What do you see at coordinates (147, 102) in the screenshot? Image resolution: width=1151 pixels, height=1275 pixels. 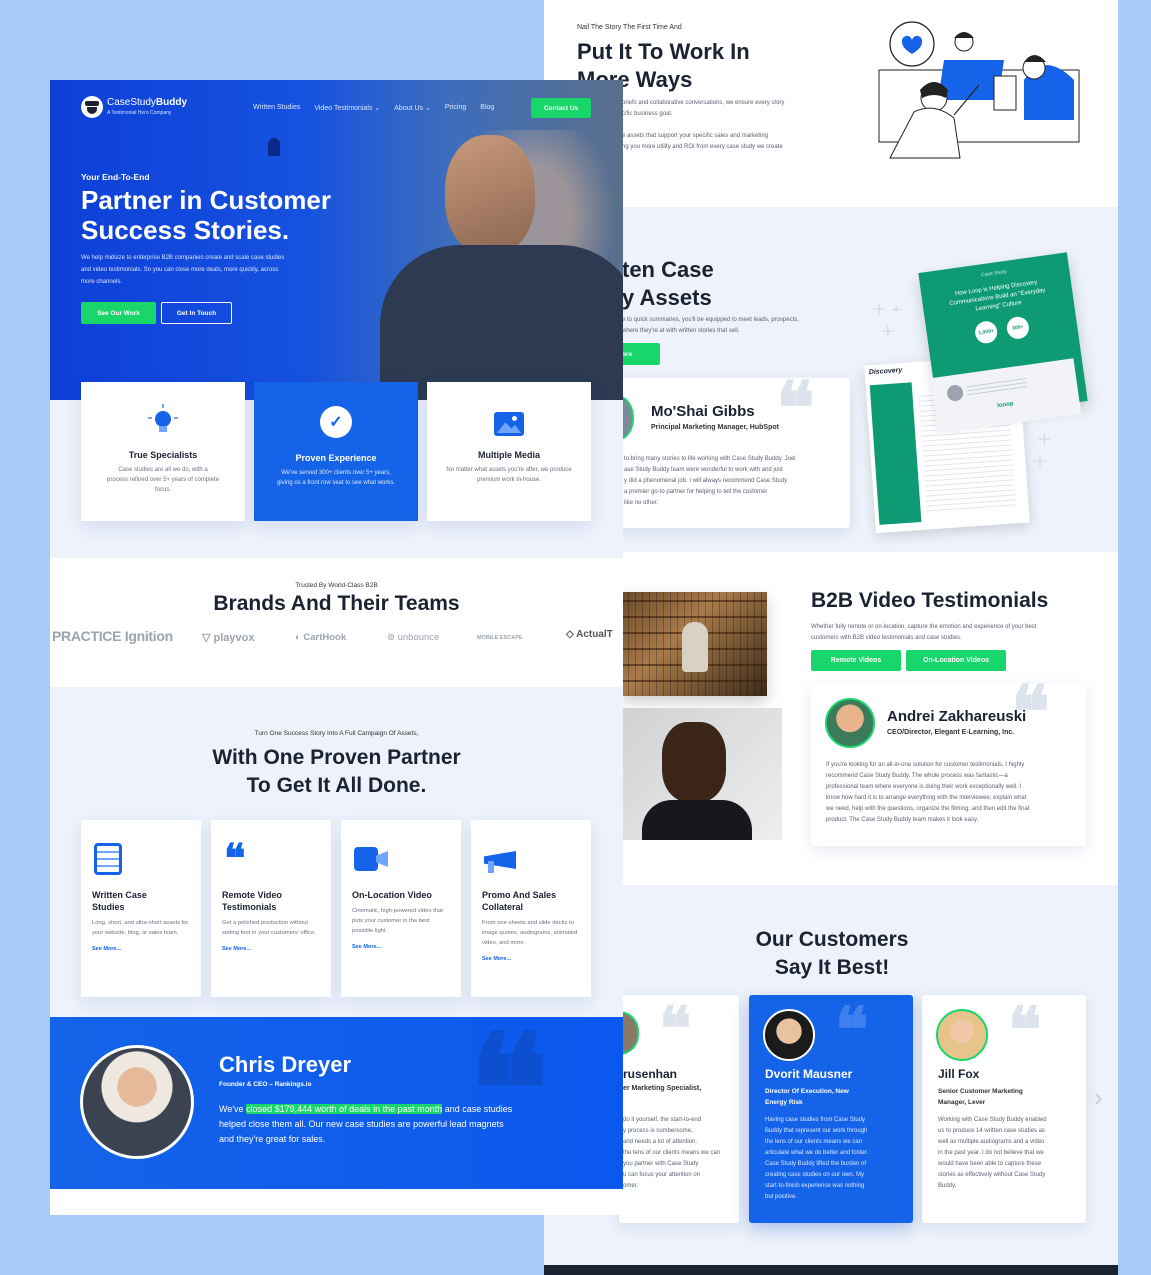 I see `brand-name: CaseStudyBuddy` at bounding box center [147, 102].